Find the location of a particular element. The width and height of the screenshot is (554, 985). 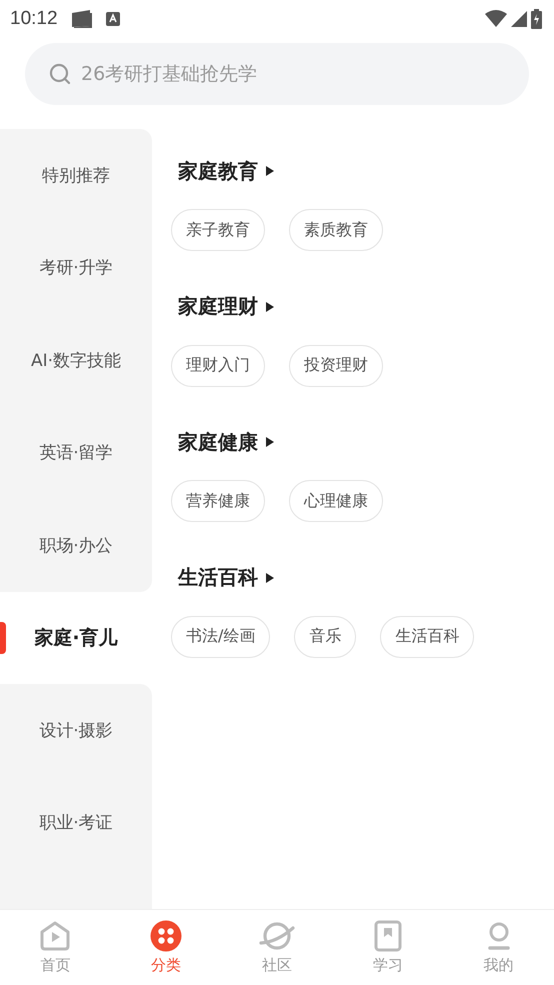

tag-chip: 素质教育 is located at coordinates (336, 230).